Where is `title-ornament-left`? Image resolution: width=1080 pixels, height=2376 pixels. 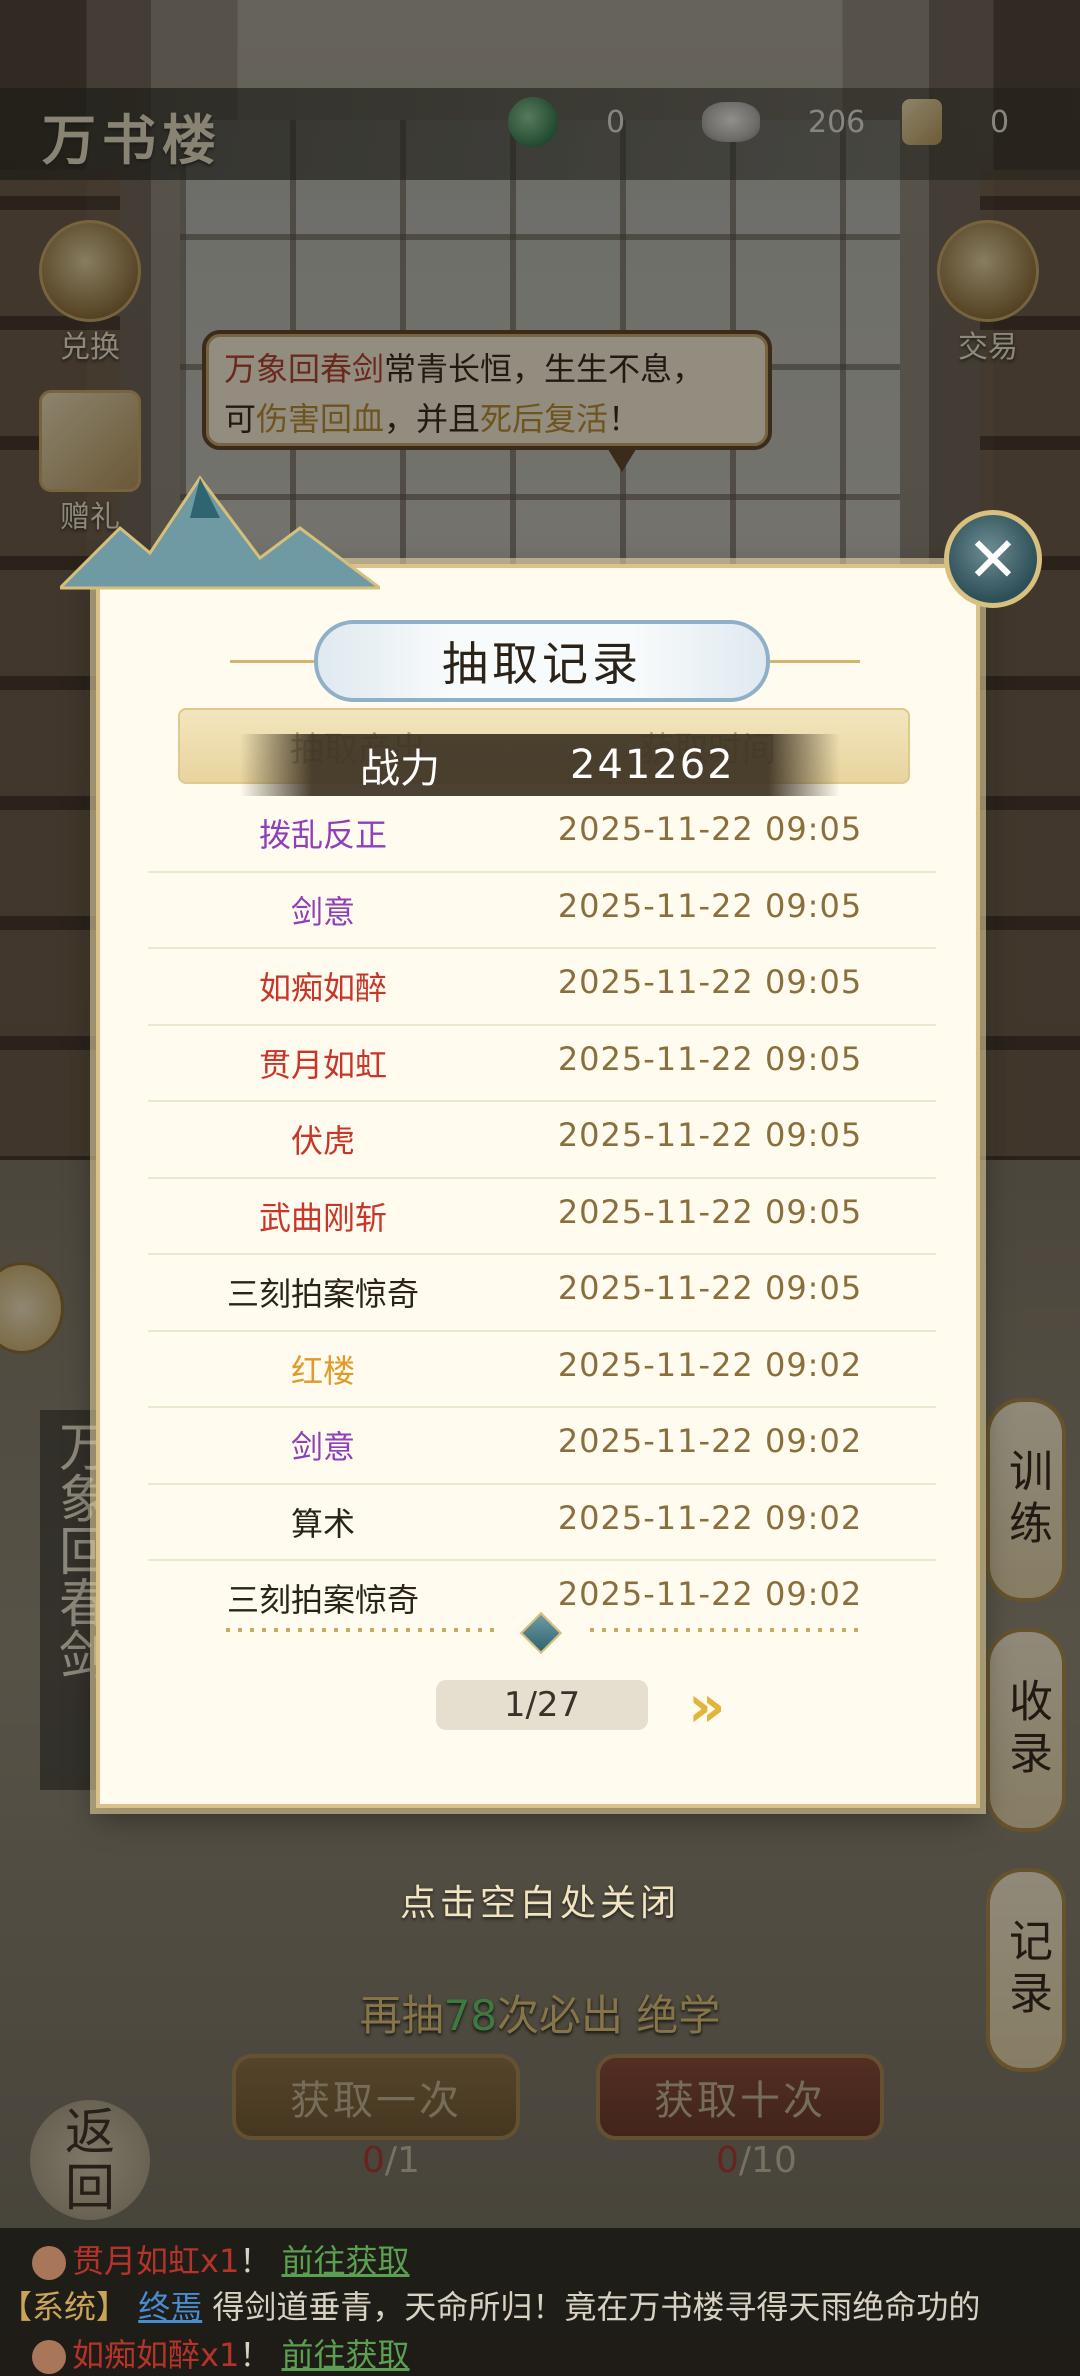 title-ornament-left is located at coordinates (275, 661).